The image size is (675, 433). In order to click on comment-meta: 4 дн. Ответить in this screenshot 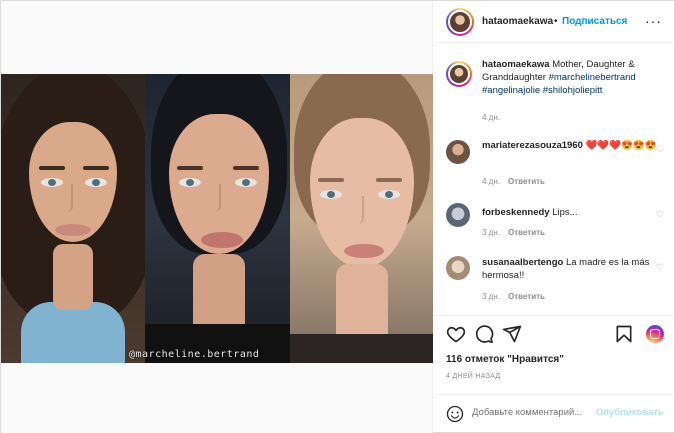, I will do `click(513, 181)`.